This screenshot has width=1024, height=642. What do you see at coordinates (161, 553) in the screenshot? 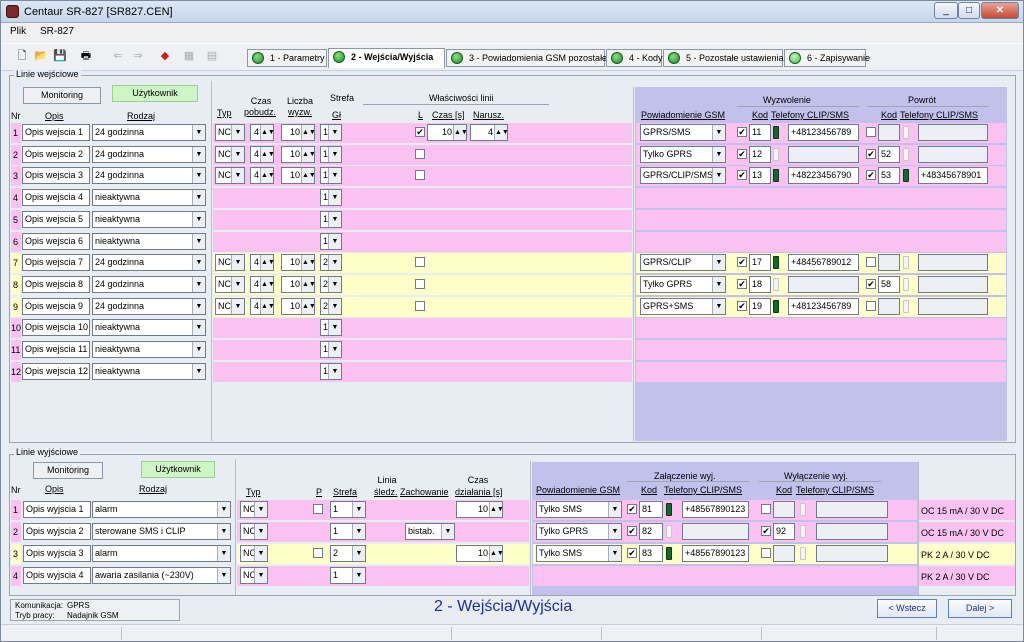
I see `output-type-select: alarm ▼` at bounding box center [161, 553].